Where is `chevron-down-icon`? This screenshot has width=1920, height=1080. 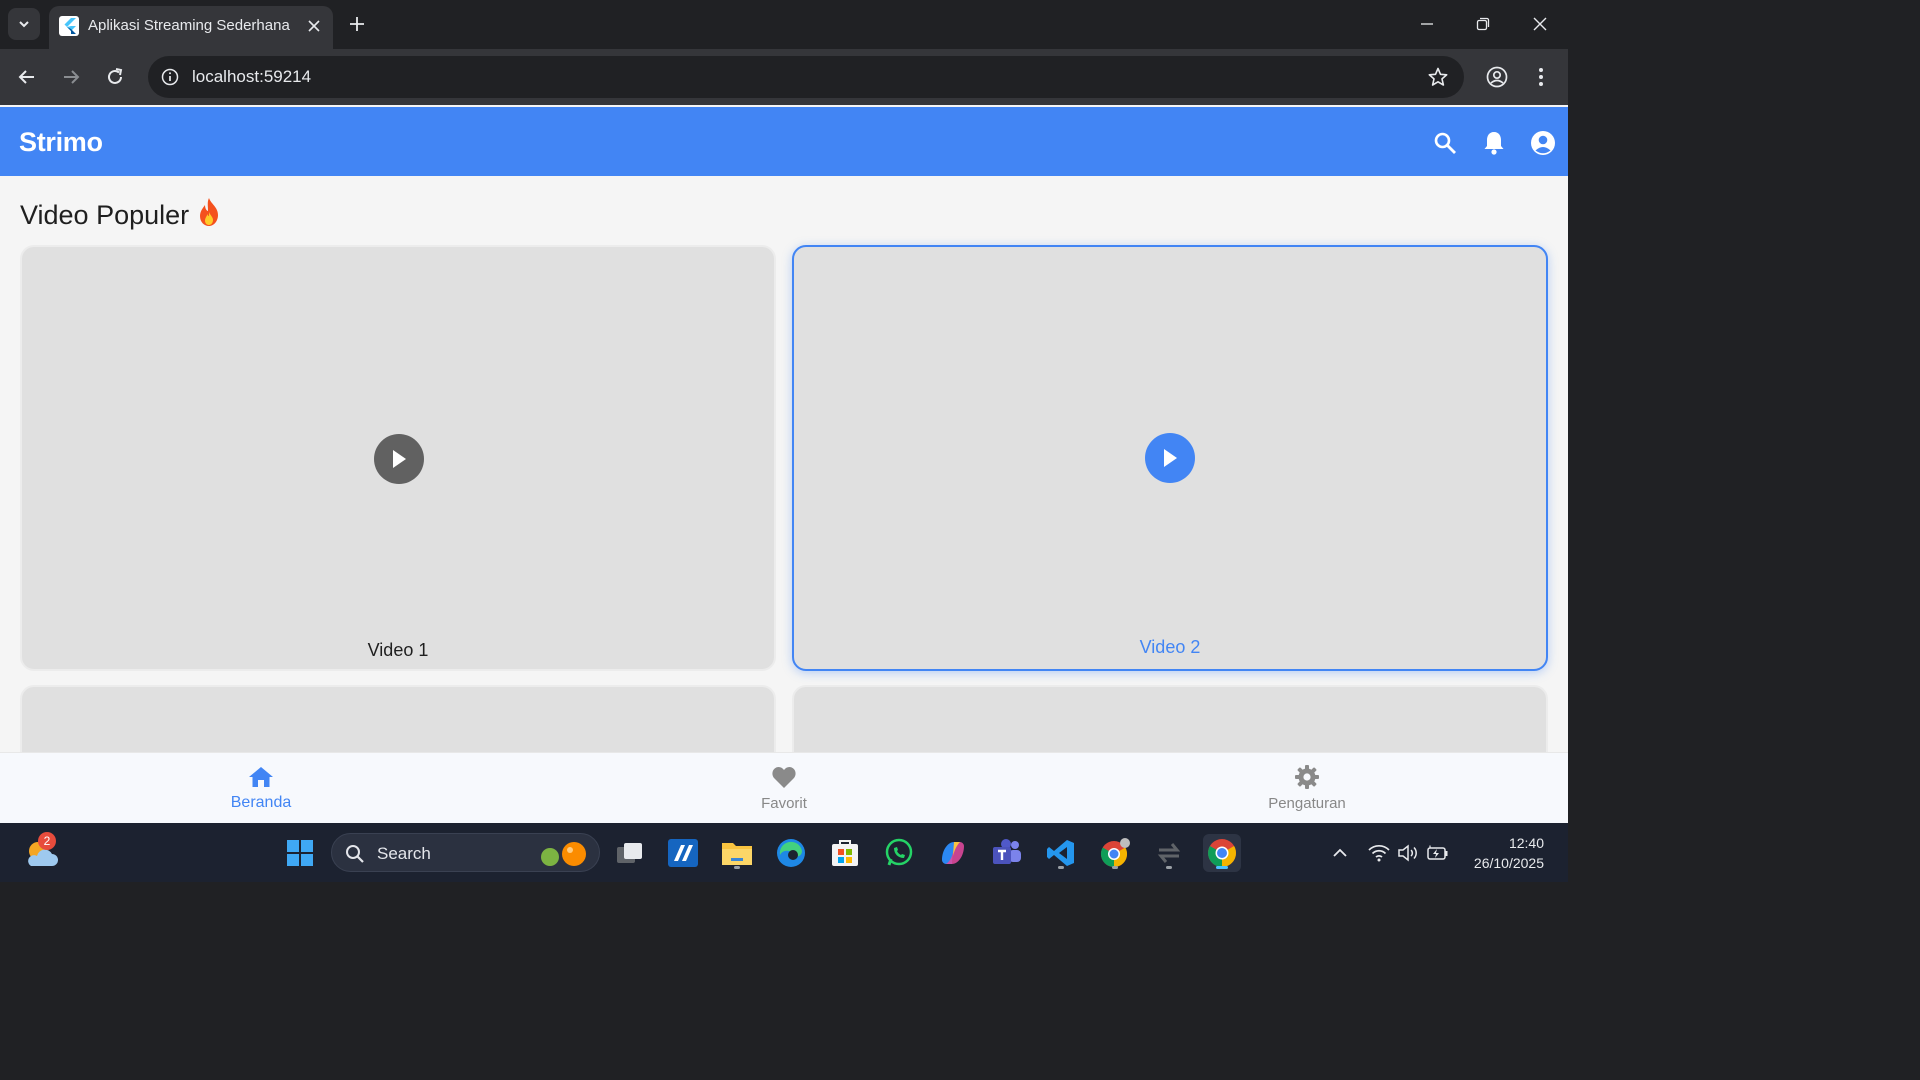 chevron-down-icon is located at coordinates (24, 24).